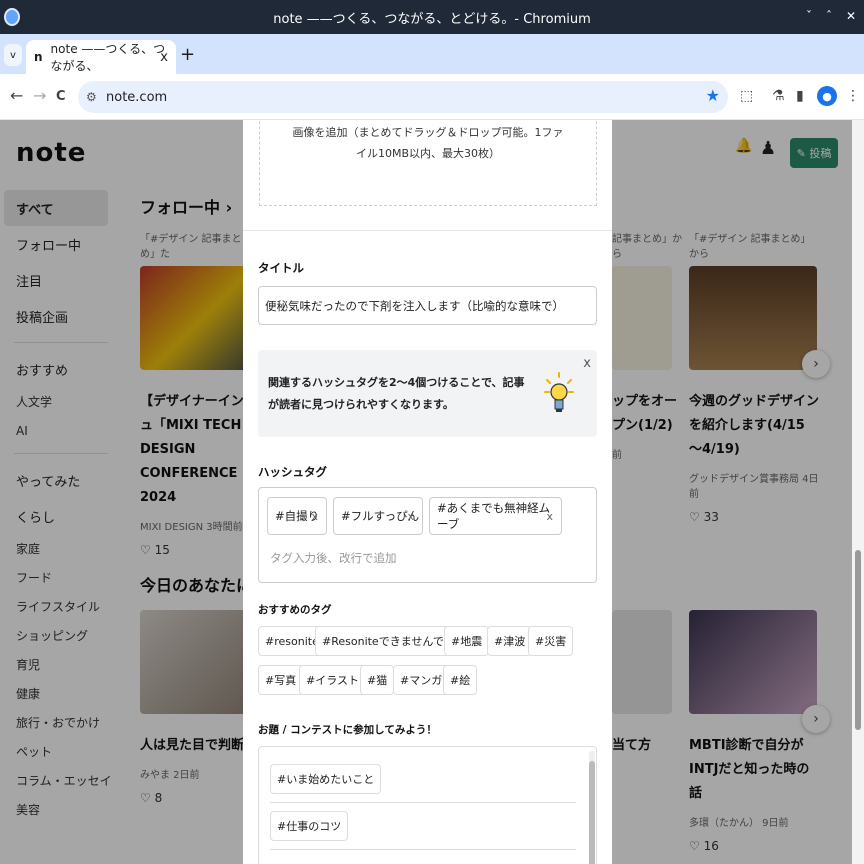 The height and width of the screenshot is (864, 864). What do you see at coordinates (333, 558) in the screenshot?
I see `hashtag-input: タグ入力後、改行で追加` at bounding box center [333, 558].